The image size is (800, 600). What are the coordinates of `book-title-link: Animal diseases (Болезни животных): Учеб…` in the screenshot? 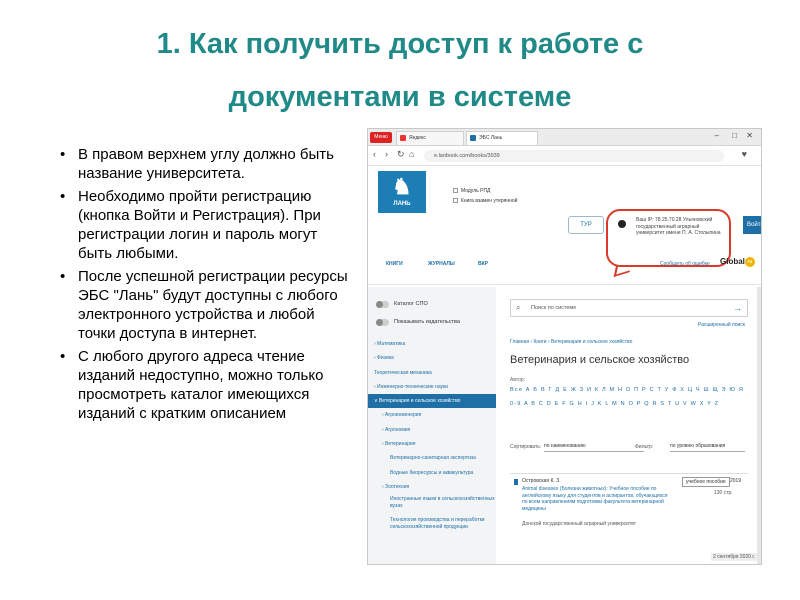 It's located at (597, 499).